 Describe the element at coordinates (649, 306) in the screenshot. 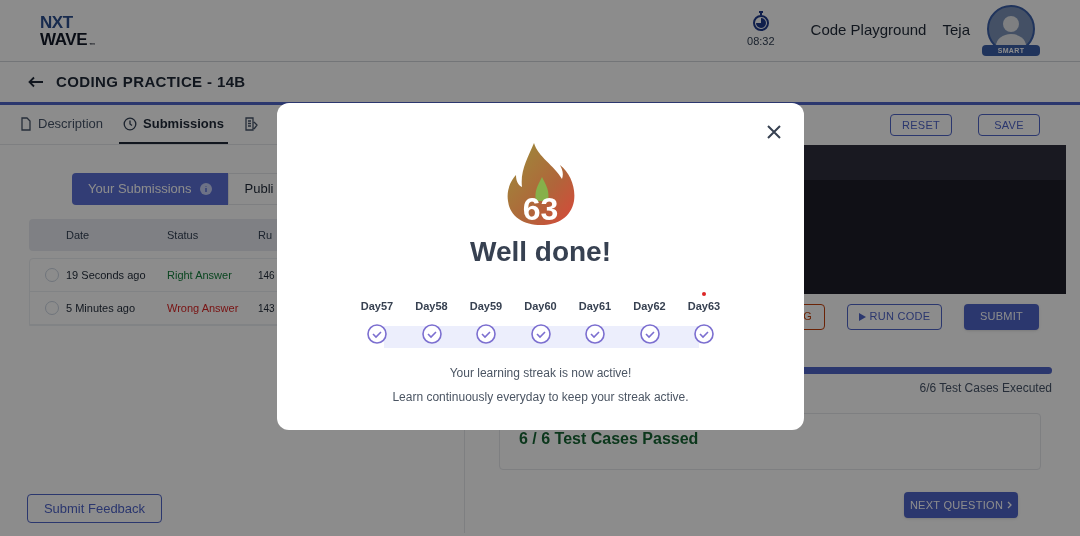

I see `day-label: Day62` at that location.